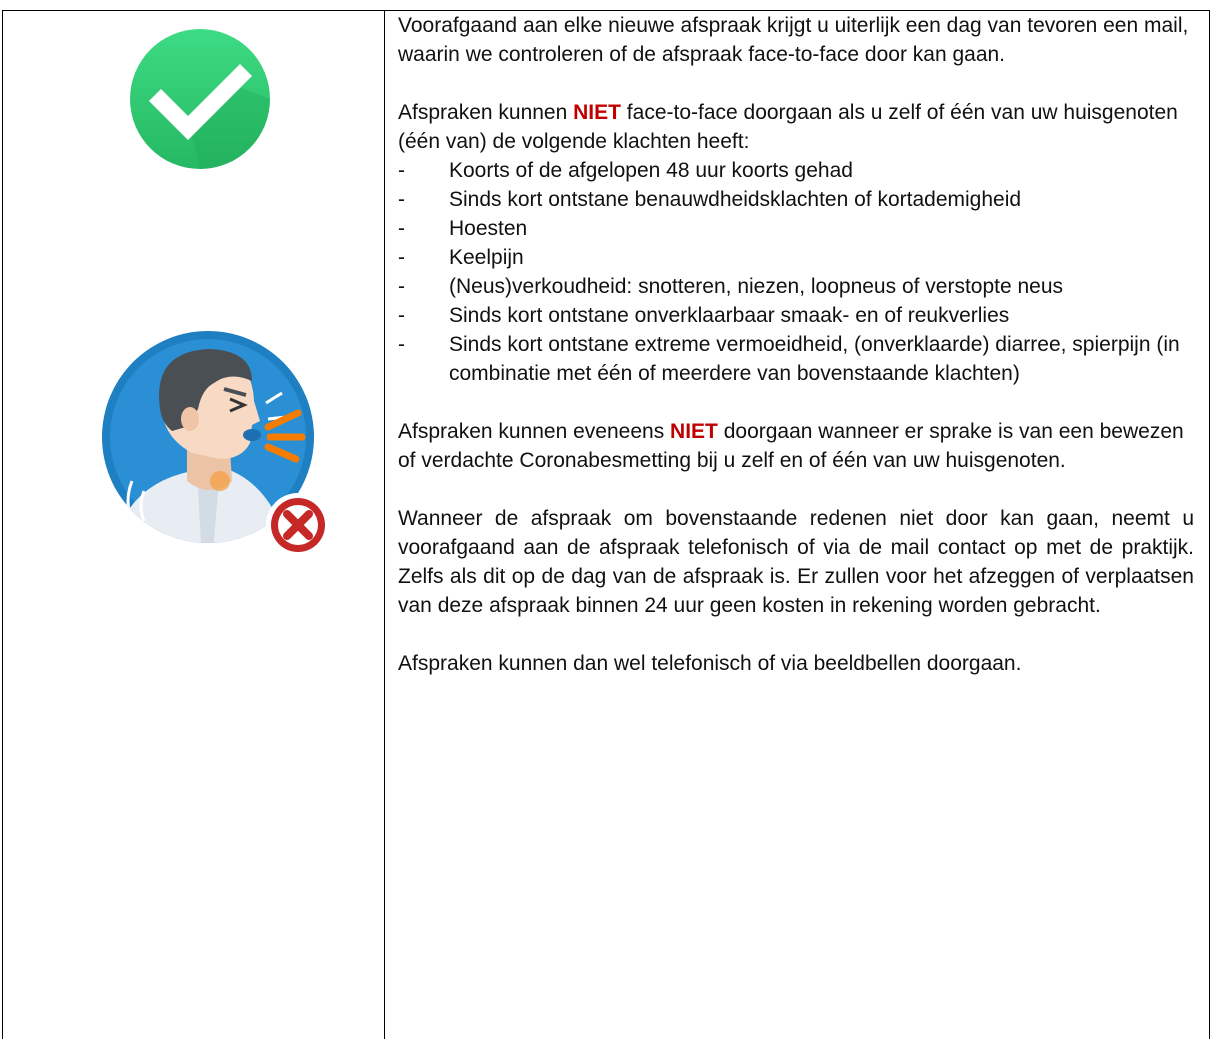 This screenshot has width=1213, height=1039. What do you see at coordinates (486, 112) in the screenshot?
I see `rule1-text-before: Afspraken kunnen` at bounding box center [486, 112].